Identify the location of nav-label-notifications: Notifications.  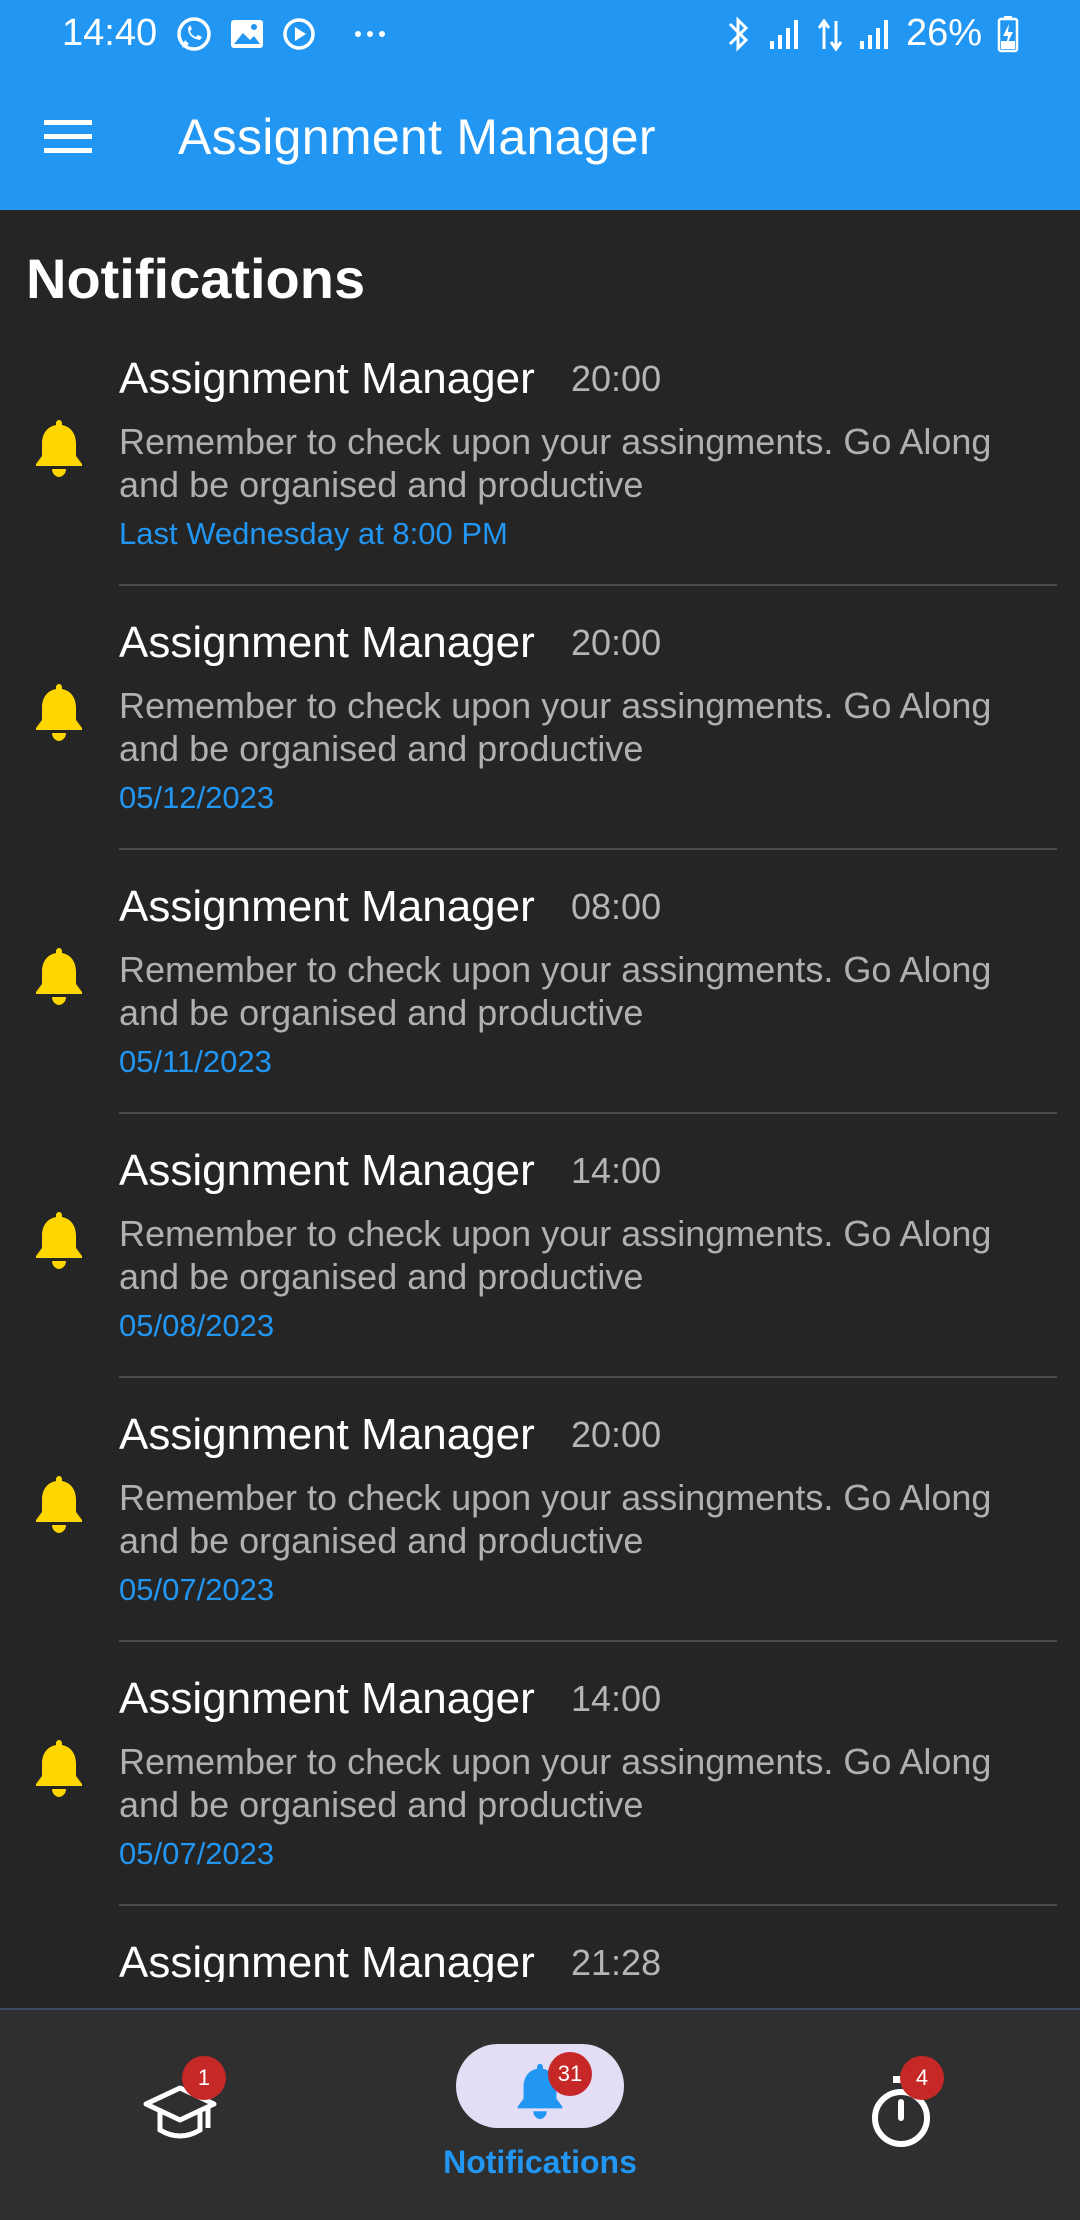
(540, 2162).